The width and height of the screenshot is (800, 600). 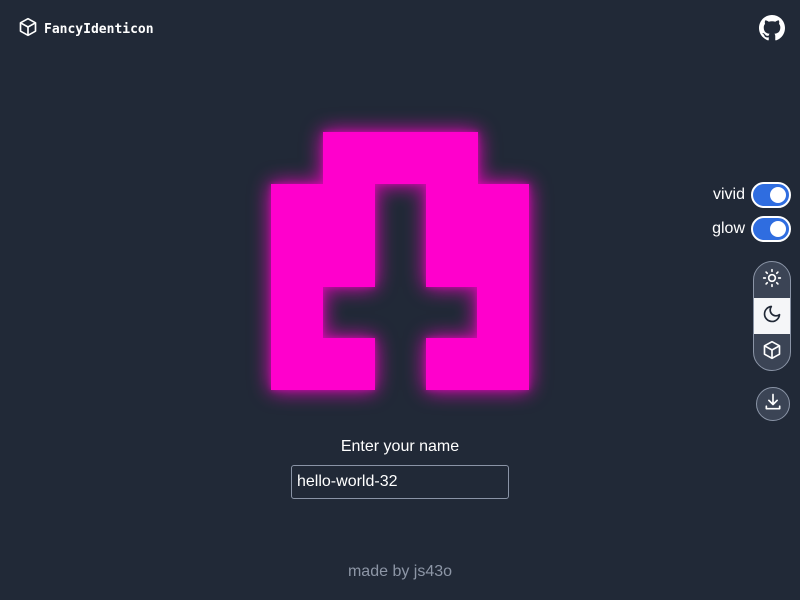 I want to click on app-logo: FancyIdenticon, so click(x=86, y=29).